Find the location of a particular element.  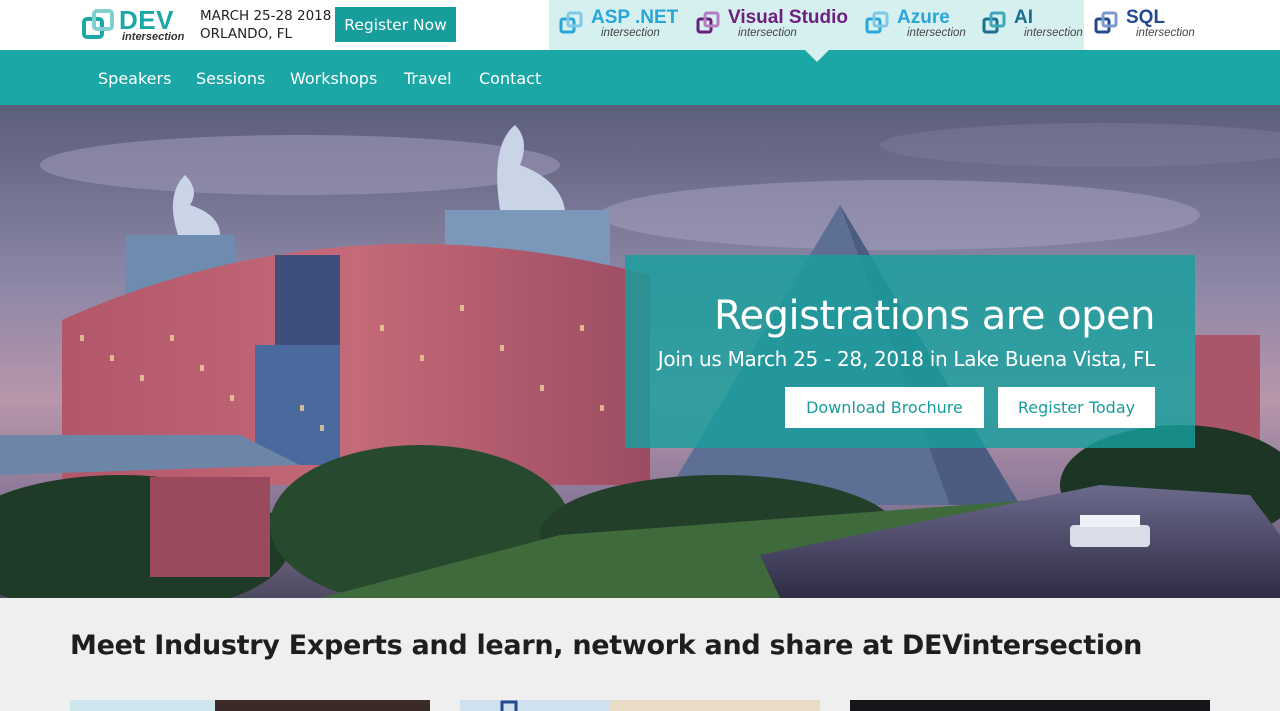

brand-ai: AI intersection is located at coordinates (1032, 25).